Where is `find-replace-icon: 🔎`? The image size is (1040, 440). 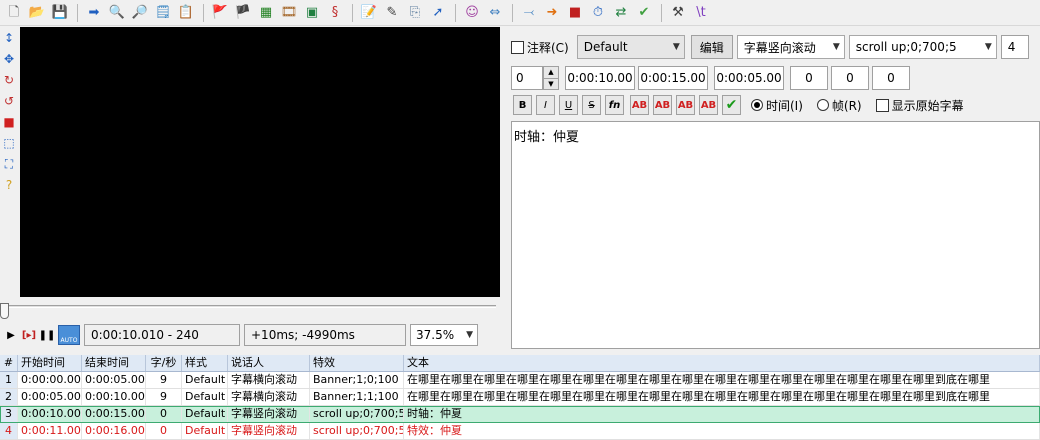 find-replace-icon: 🔎 is located at coordinates (140, 13).